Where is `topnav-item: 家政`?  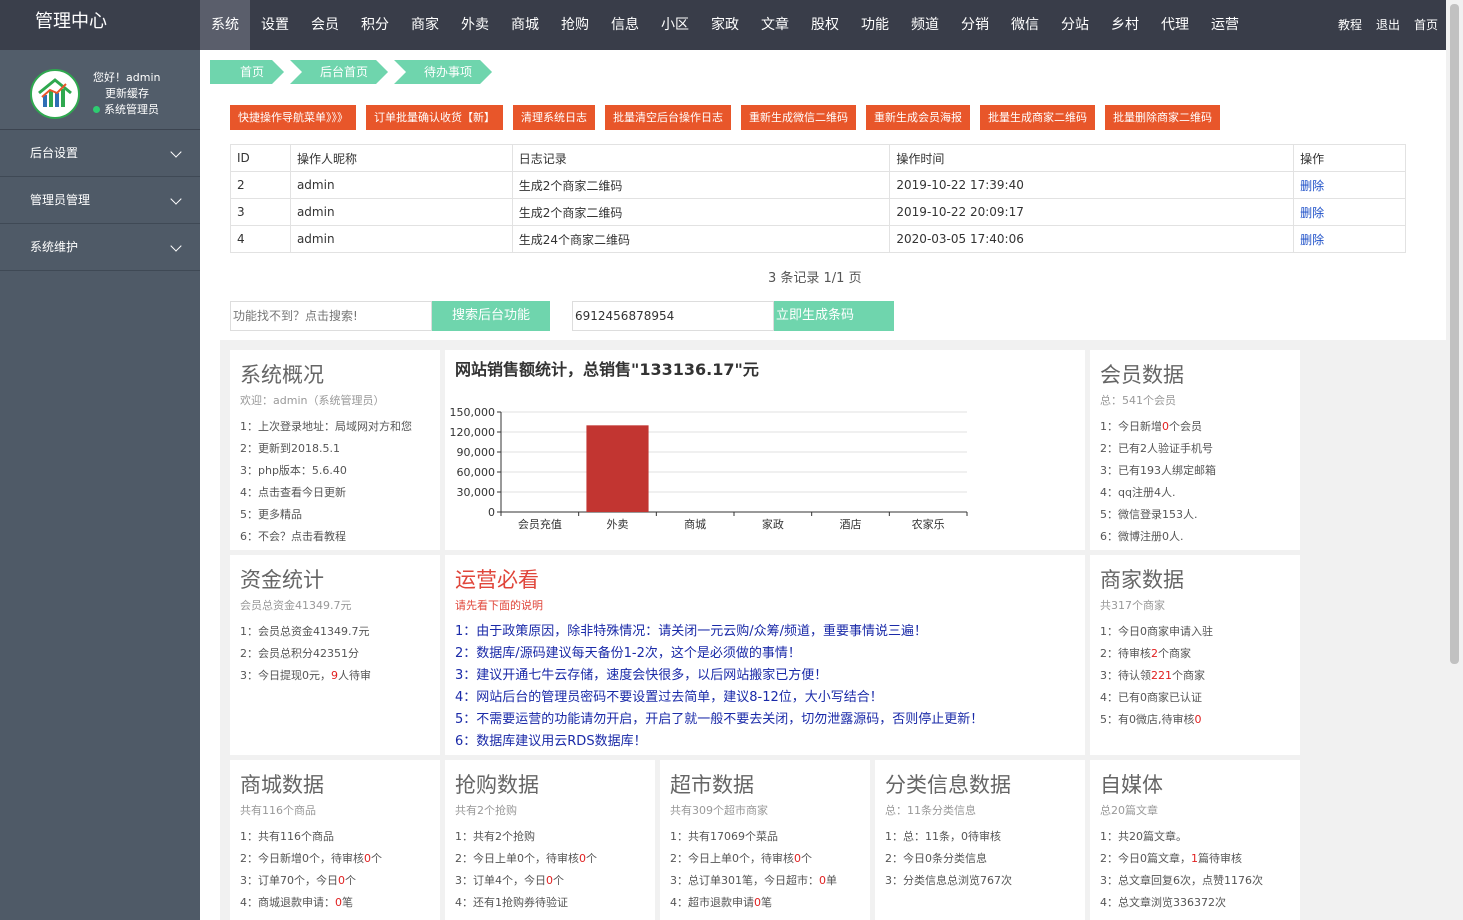
topnav-item: 家政 is located at coordinates (725, 25).